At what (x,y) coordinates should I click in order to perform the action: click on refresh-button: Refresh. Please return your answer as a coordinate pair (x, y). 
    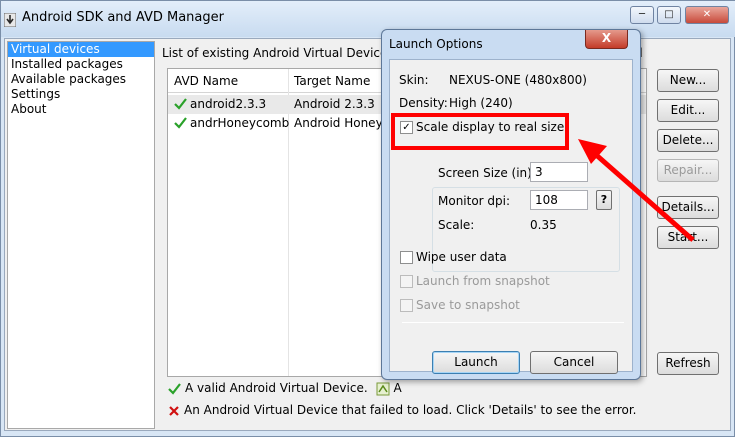
    Looking at the image, I should click on (688, 363).